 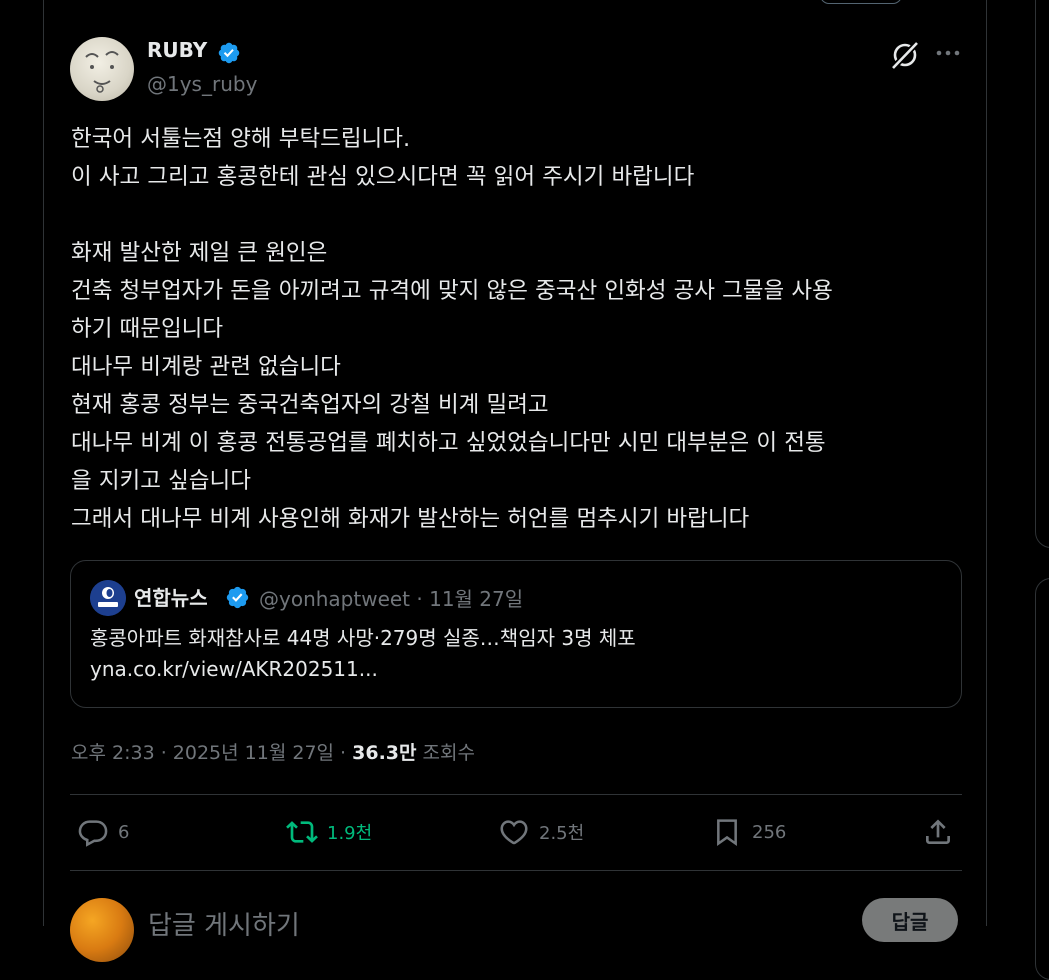 I want to click on top-pill-button, so click(x=861, y=2).